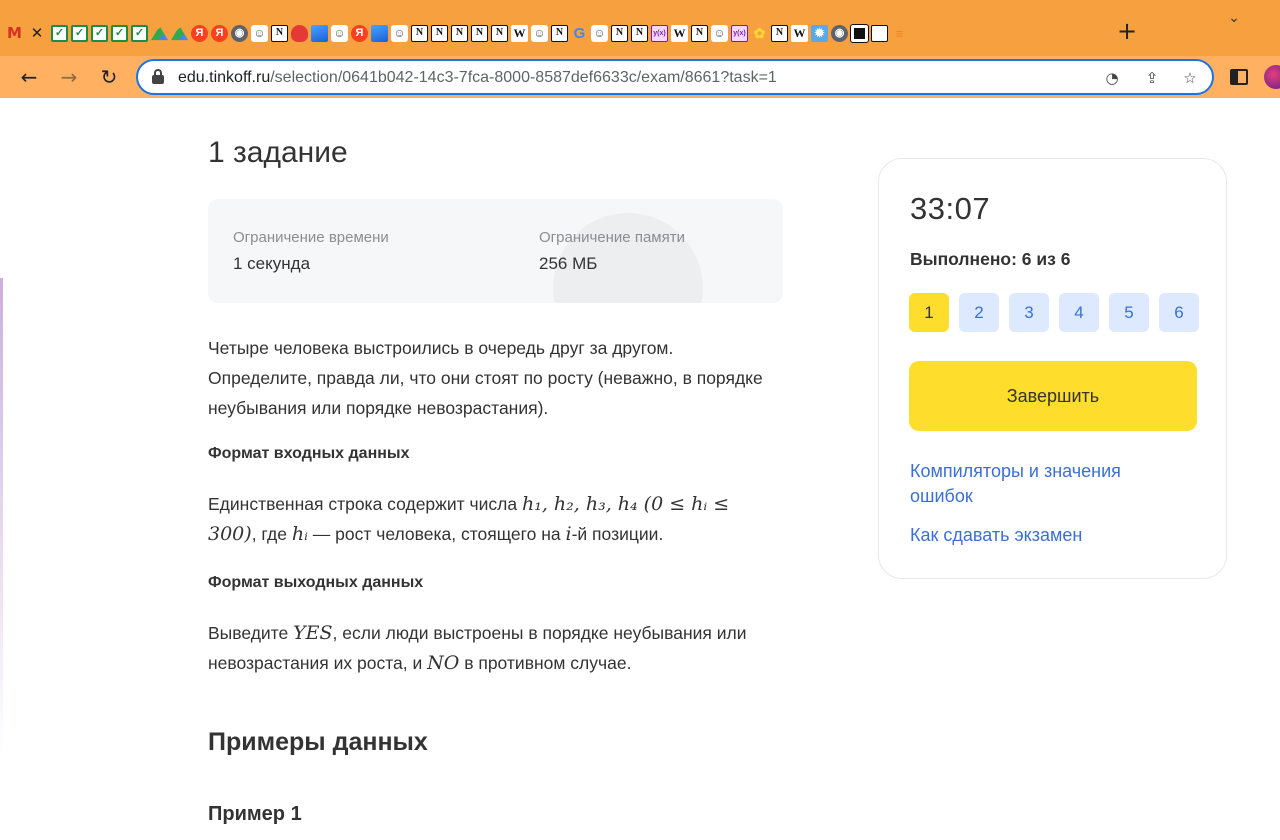  What do you see at coordinates (316, 582) in the screenshot?
I see `output-format-heading: Формат выходных данных` at bounding box center [316, 582].